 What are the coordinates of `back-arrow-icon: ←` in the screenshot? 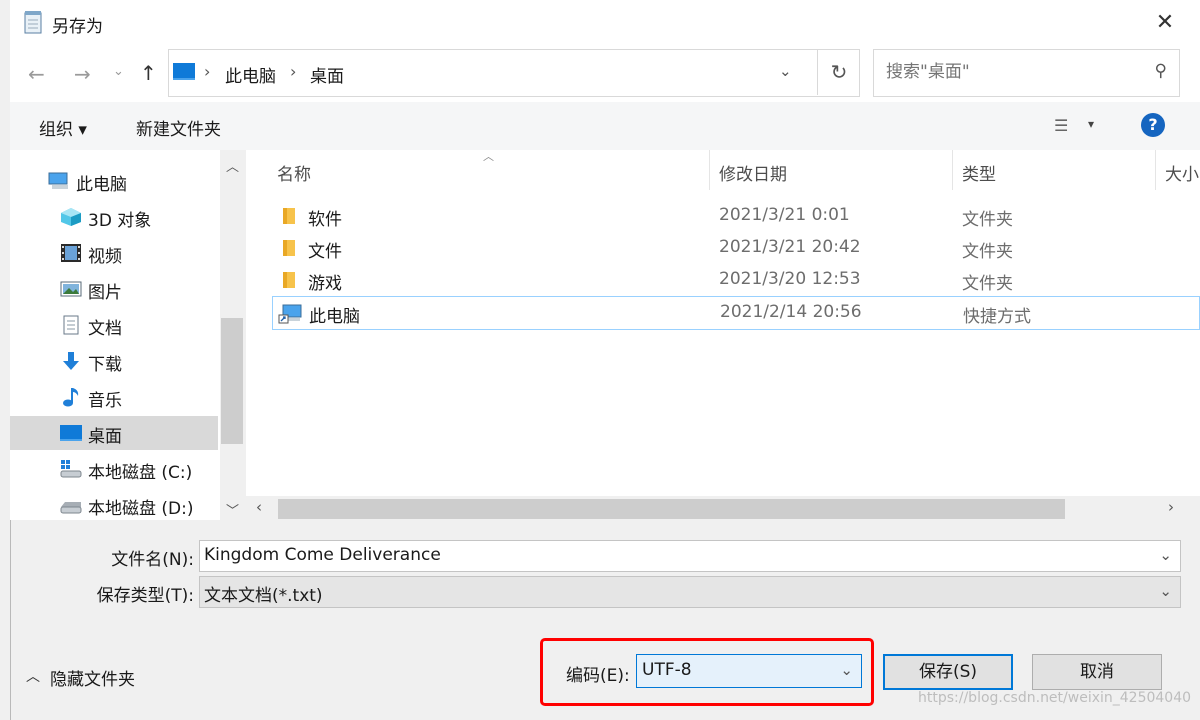 It's located at (36, 74).